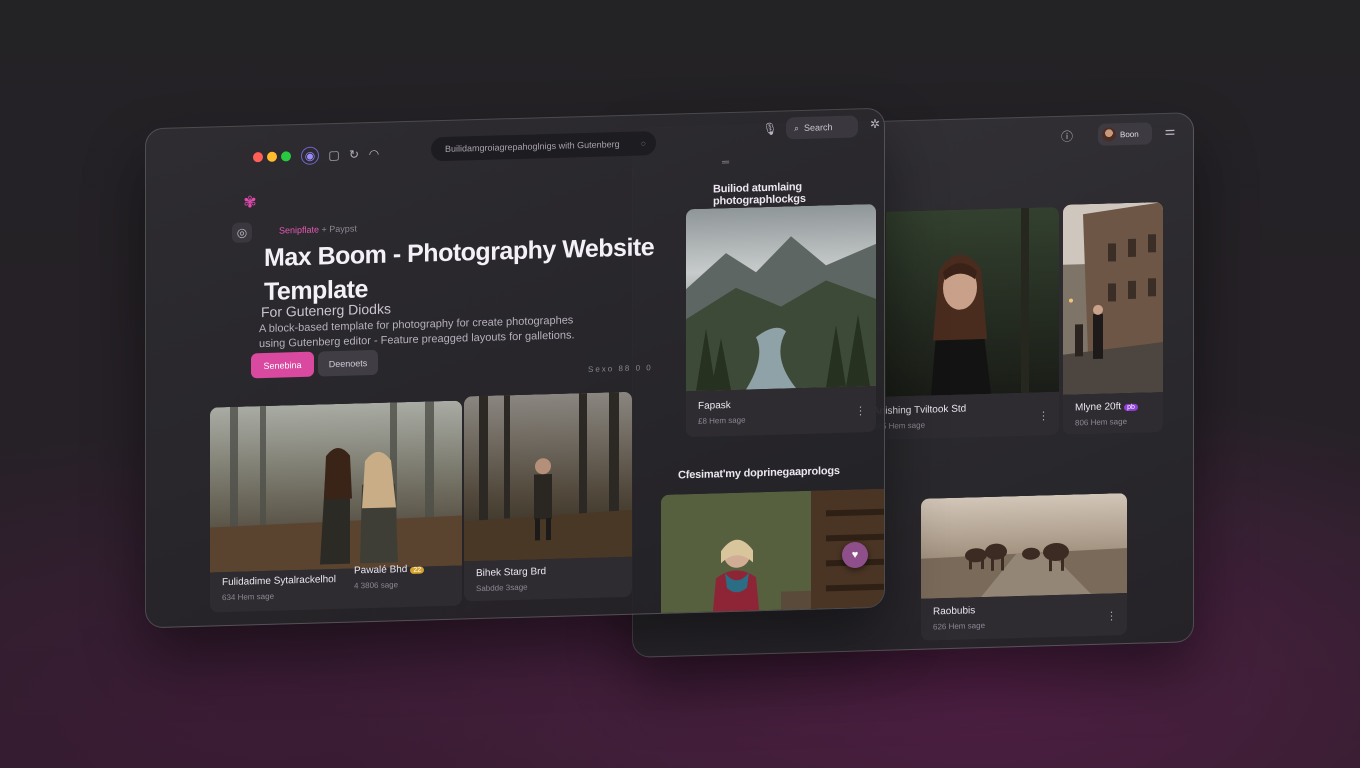 This screenshot has height=768, width=1360. What do you see at coordinates (1101, 422) in the screenshot?
I see `card-meta: 806 Hem sage` at bounding box center [1101, 422].